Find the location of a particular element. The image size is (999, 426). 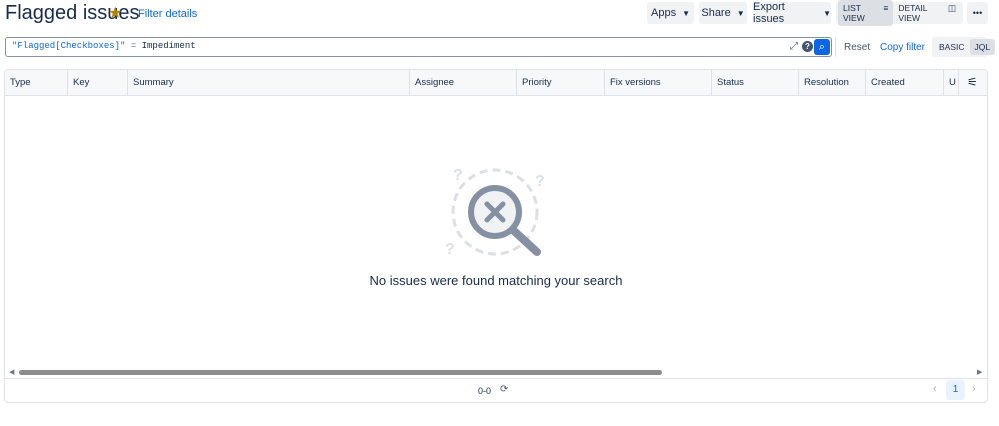

share-label: Share is located at coordinates (716, 13).